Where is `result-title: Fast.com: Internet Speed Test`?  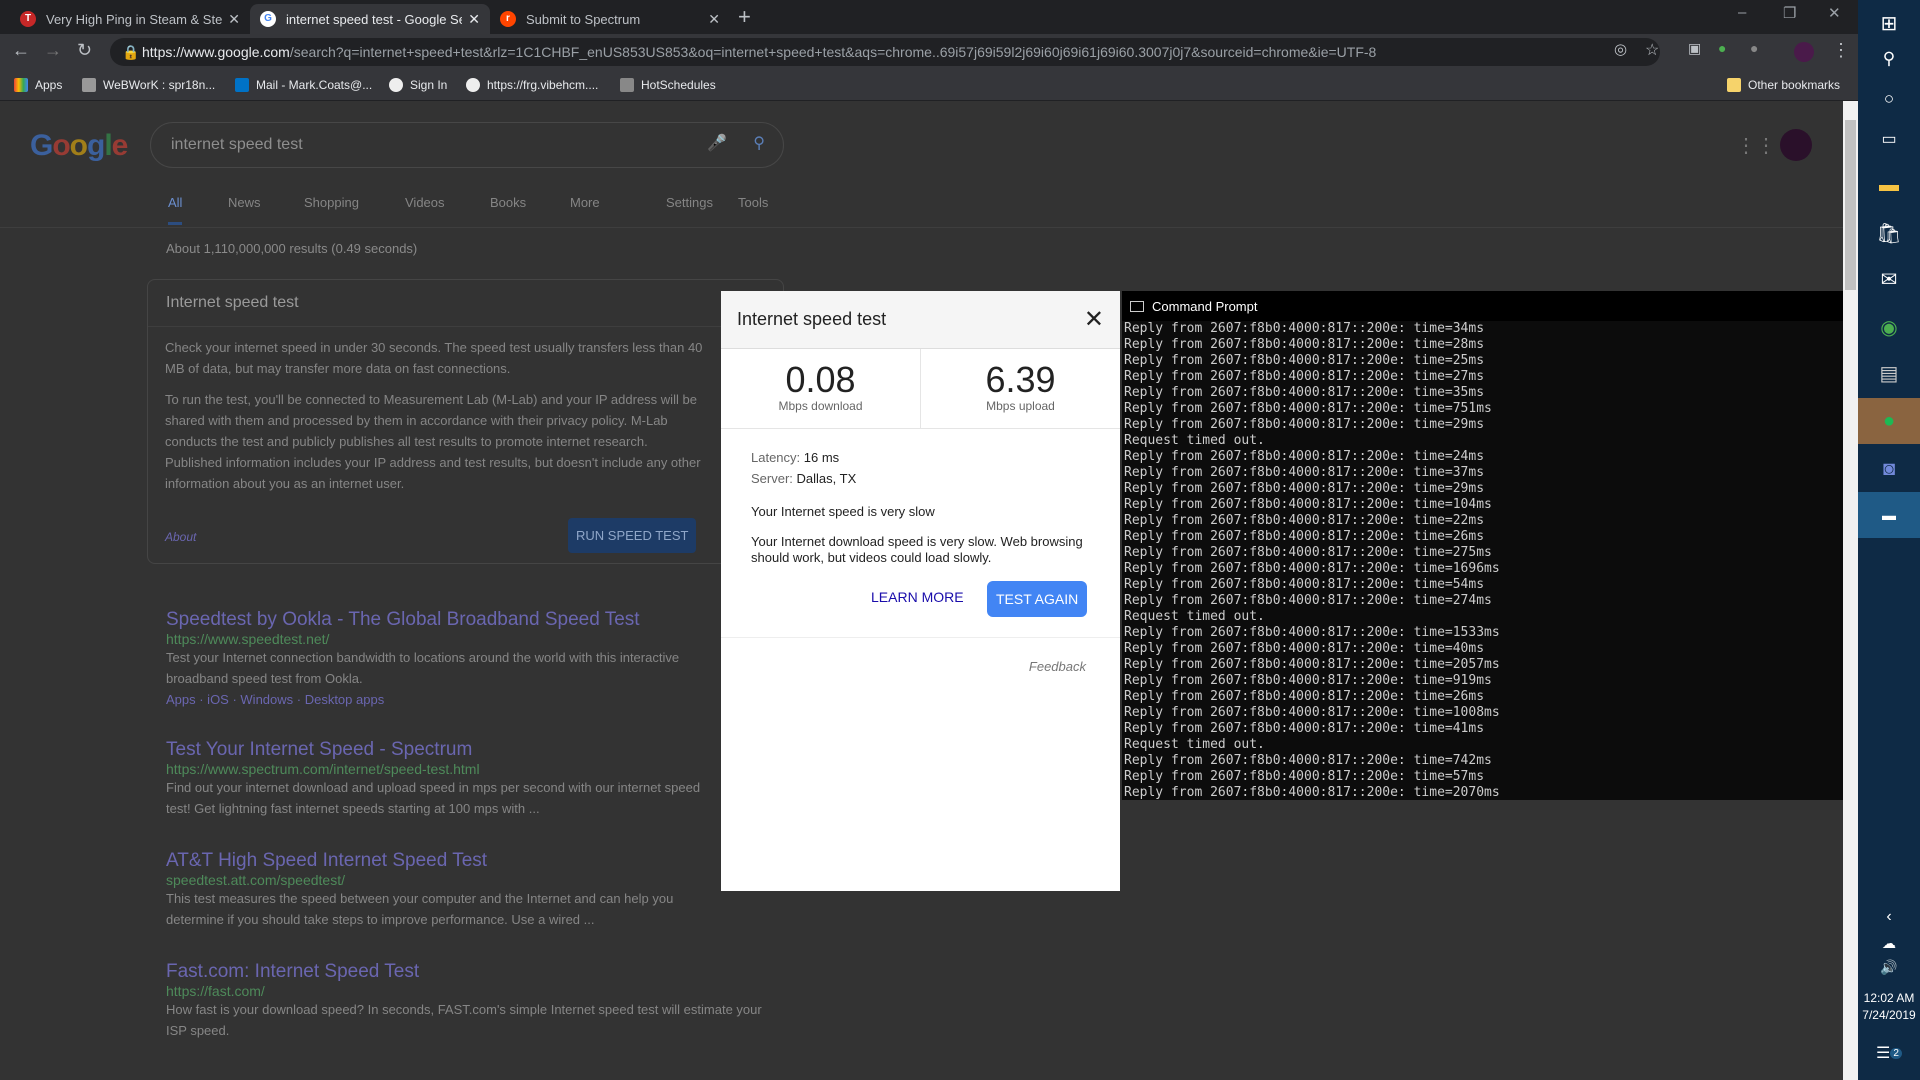 result-title: Fast.com: Internet Speed Test is located at coordinates (466, 972).